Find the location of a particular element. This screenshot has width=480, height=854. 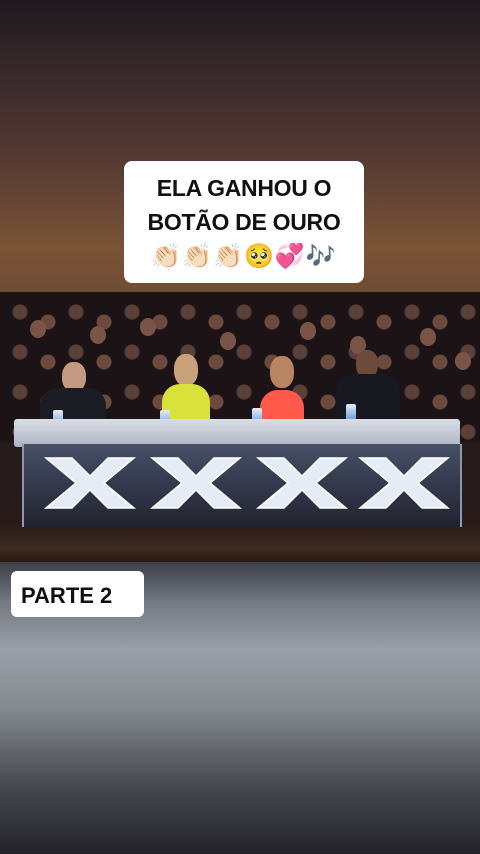

part-label: PARTE 2 is located at coordinates (67, 595).